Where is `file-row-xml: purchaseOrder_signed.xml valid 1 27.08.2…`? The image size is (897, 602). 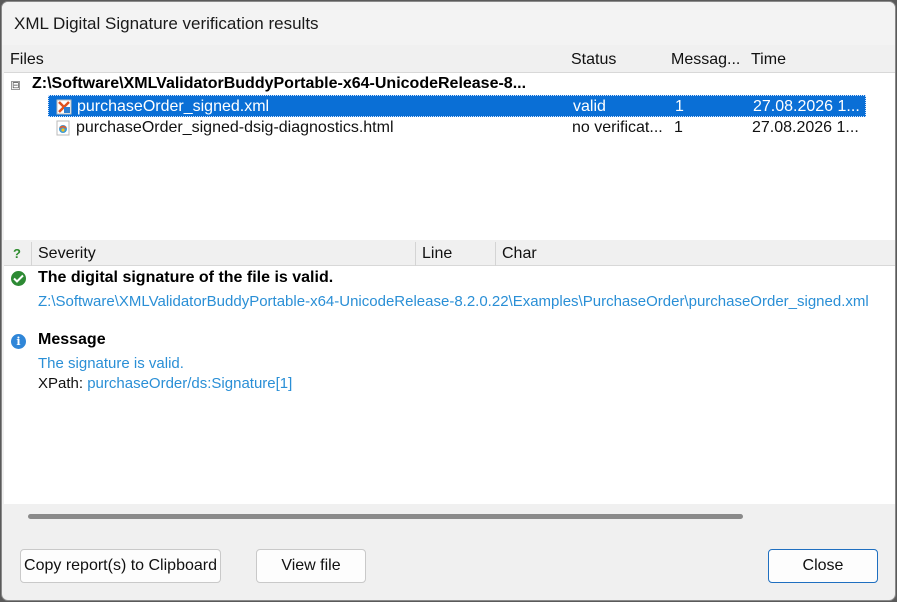 file-row-xml: purchaseOrder_signed.xml valid 1 27.08.2… is located at coordinates (457, 106).